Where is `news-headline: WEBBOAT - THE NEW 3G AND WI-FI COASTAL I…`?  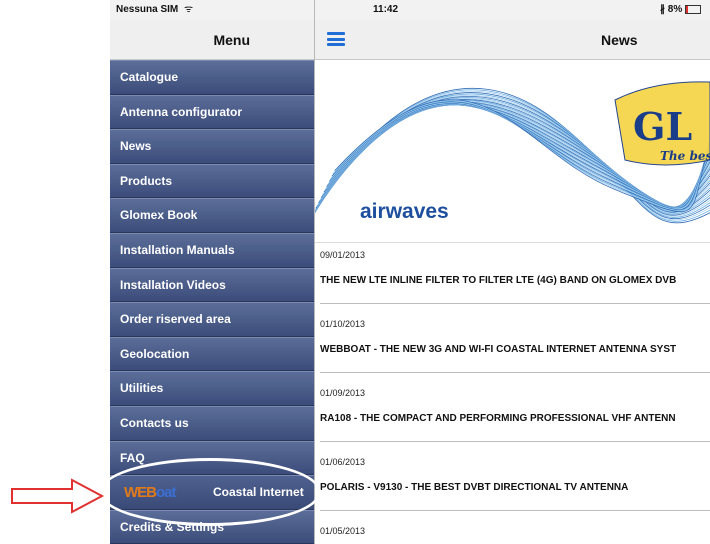 news-headline: WEBBOAT - THE NEW 3G AND WI-FI COASTAL I… is located at coordinates (498, 349).